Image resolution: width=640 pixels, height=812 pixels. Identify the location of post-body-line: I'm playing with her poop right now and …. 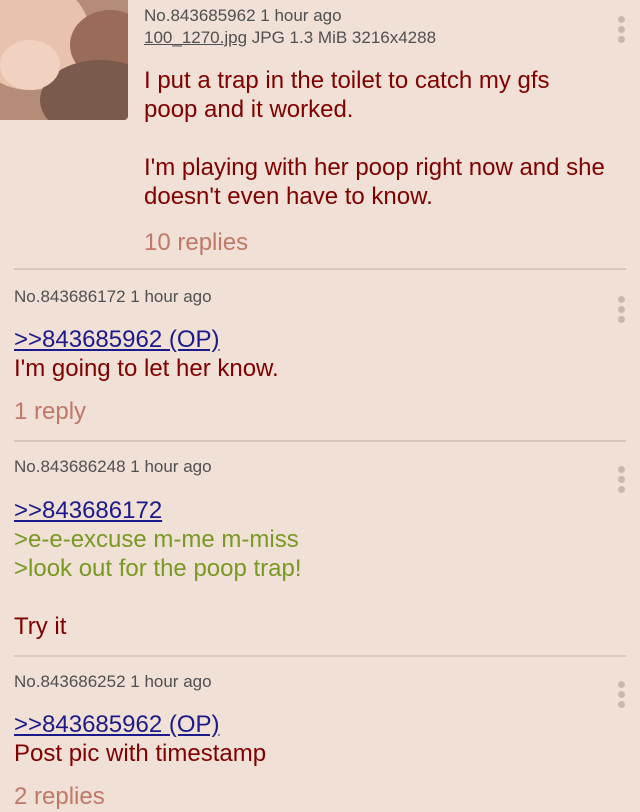
(374, 167).